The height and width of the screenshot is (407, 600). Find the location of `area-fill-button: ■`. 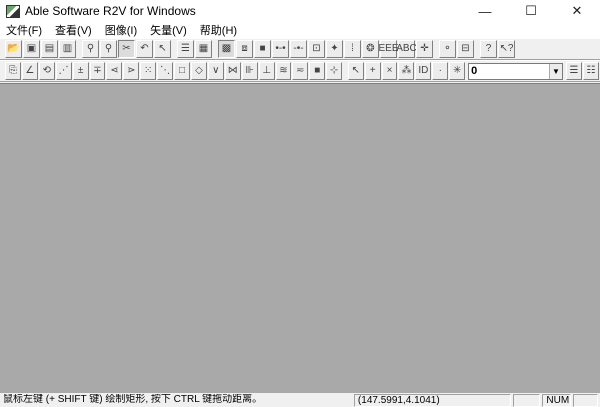

area-fill-button: ■ is located at coordinates (317, 71).